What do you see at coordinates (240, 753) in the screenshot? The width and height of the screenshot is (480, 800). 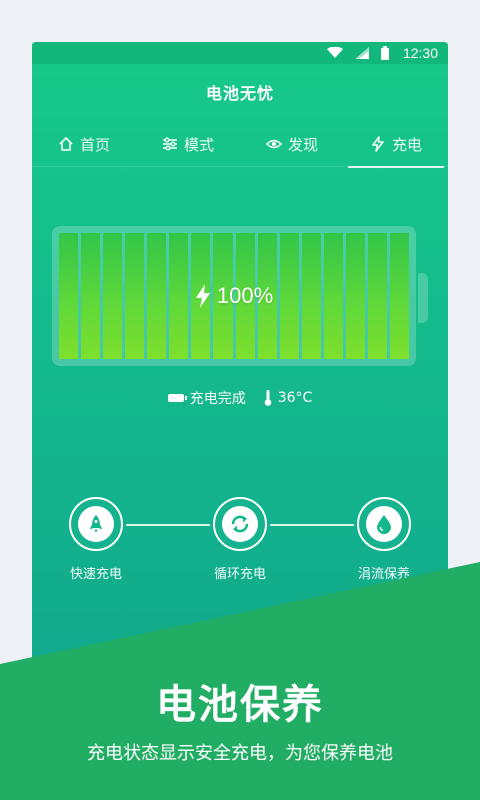 I see `promo-subtitle: 充电状态显示安全充电，为您保养电池` at bounding box center [240, 753].